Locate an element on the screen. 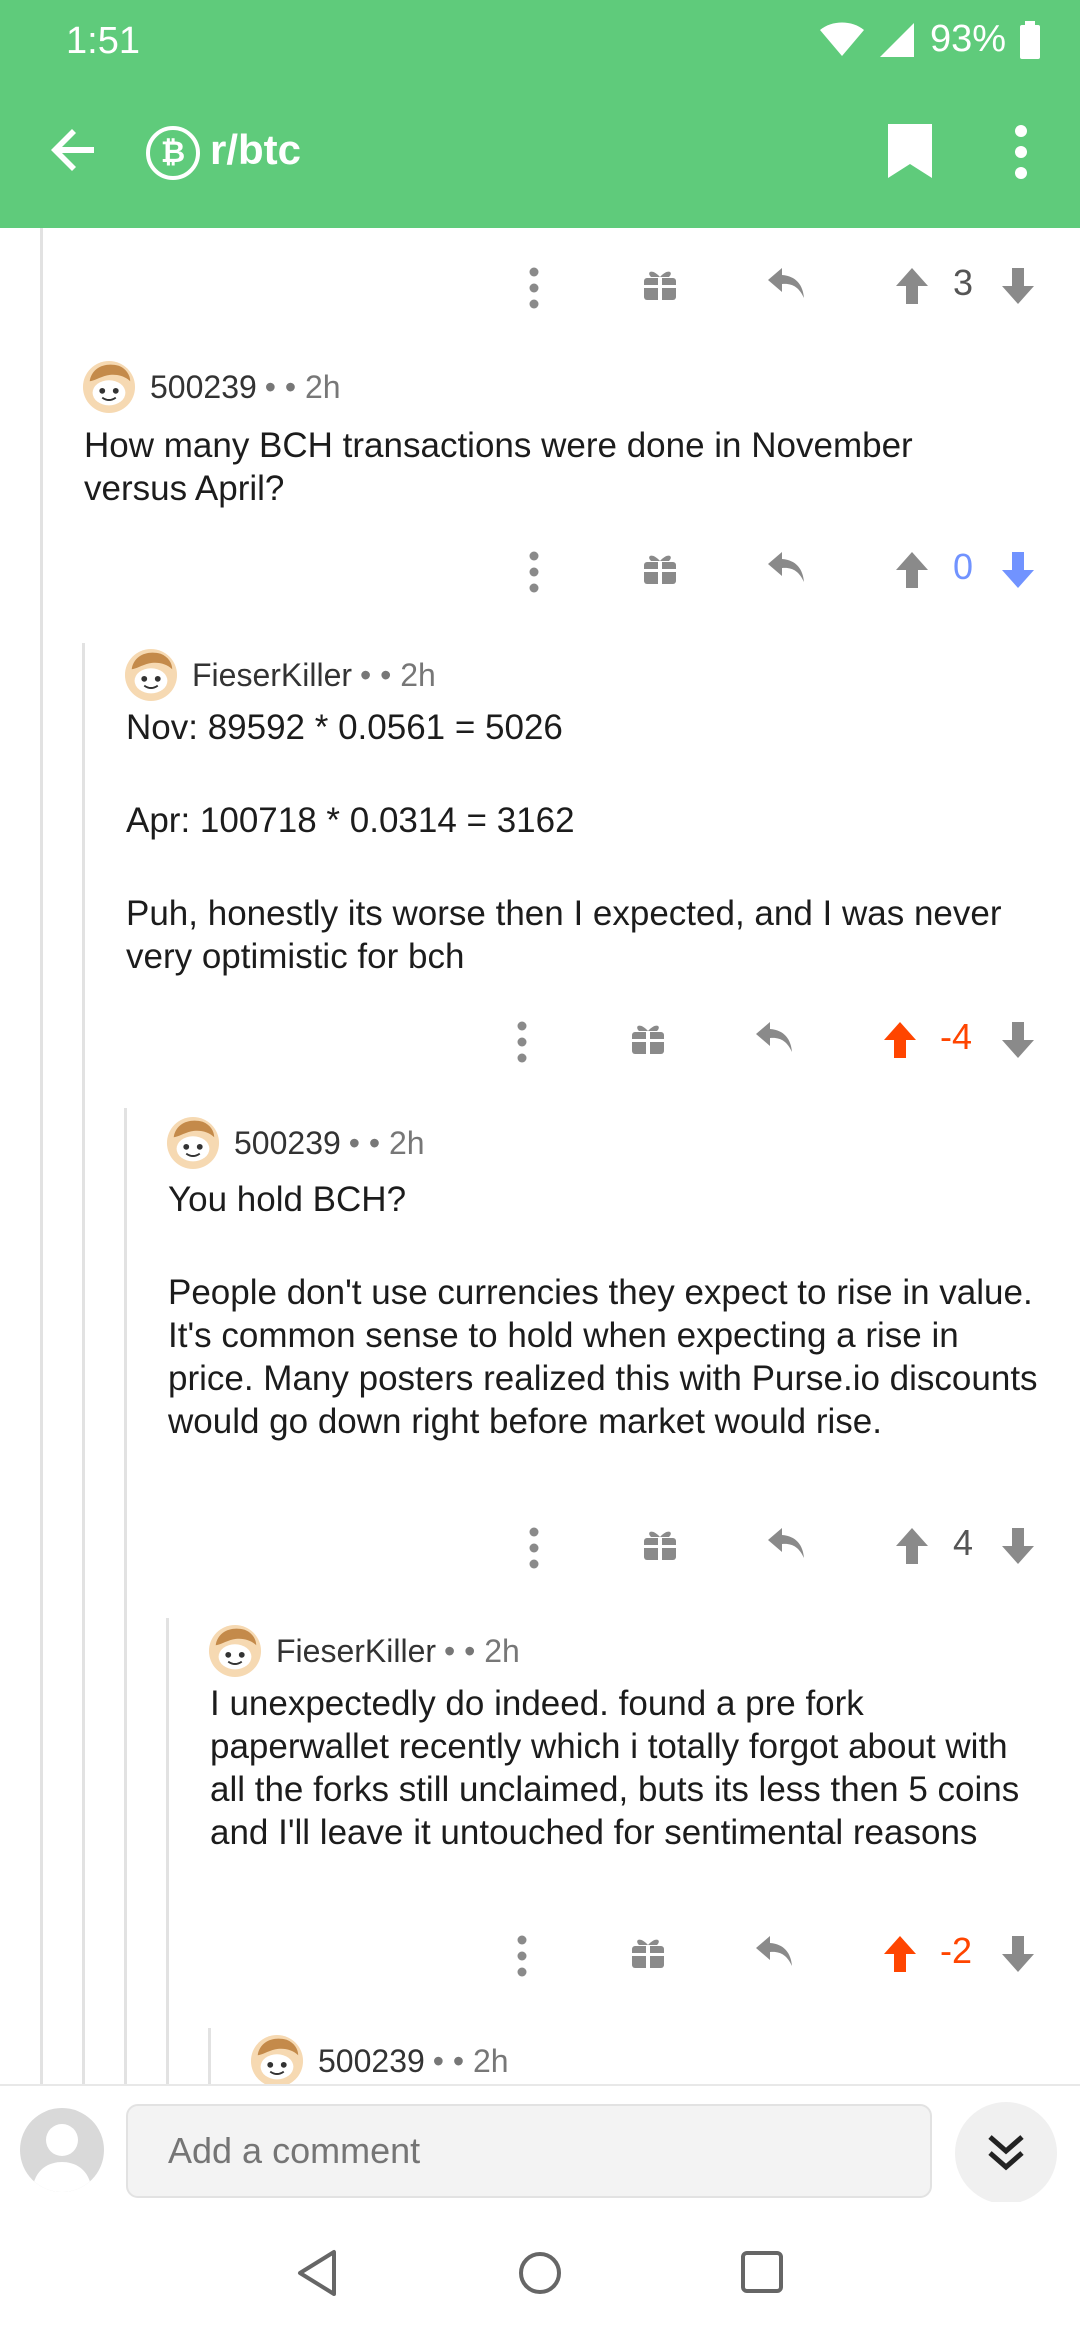 This screenshot has height=2340, width=1080. battery-icon is located at coordinates (1030, 39).